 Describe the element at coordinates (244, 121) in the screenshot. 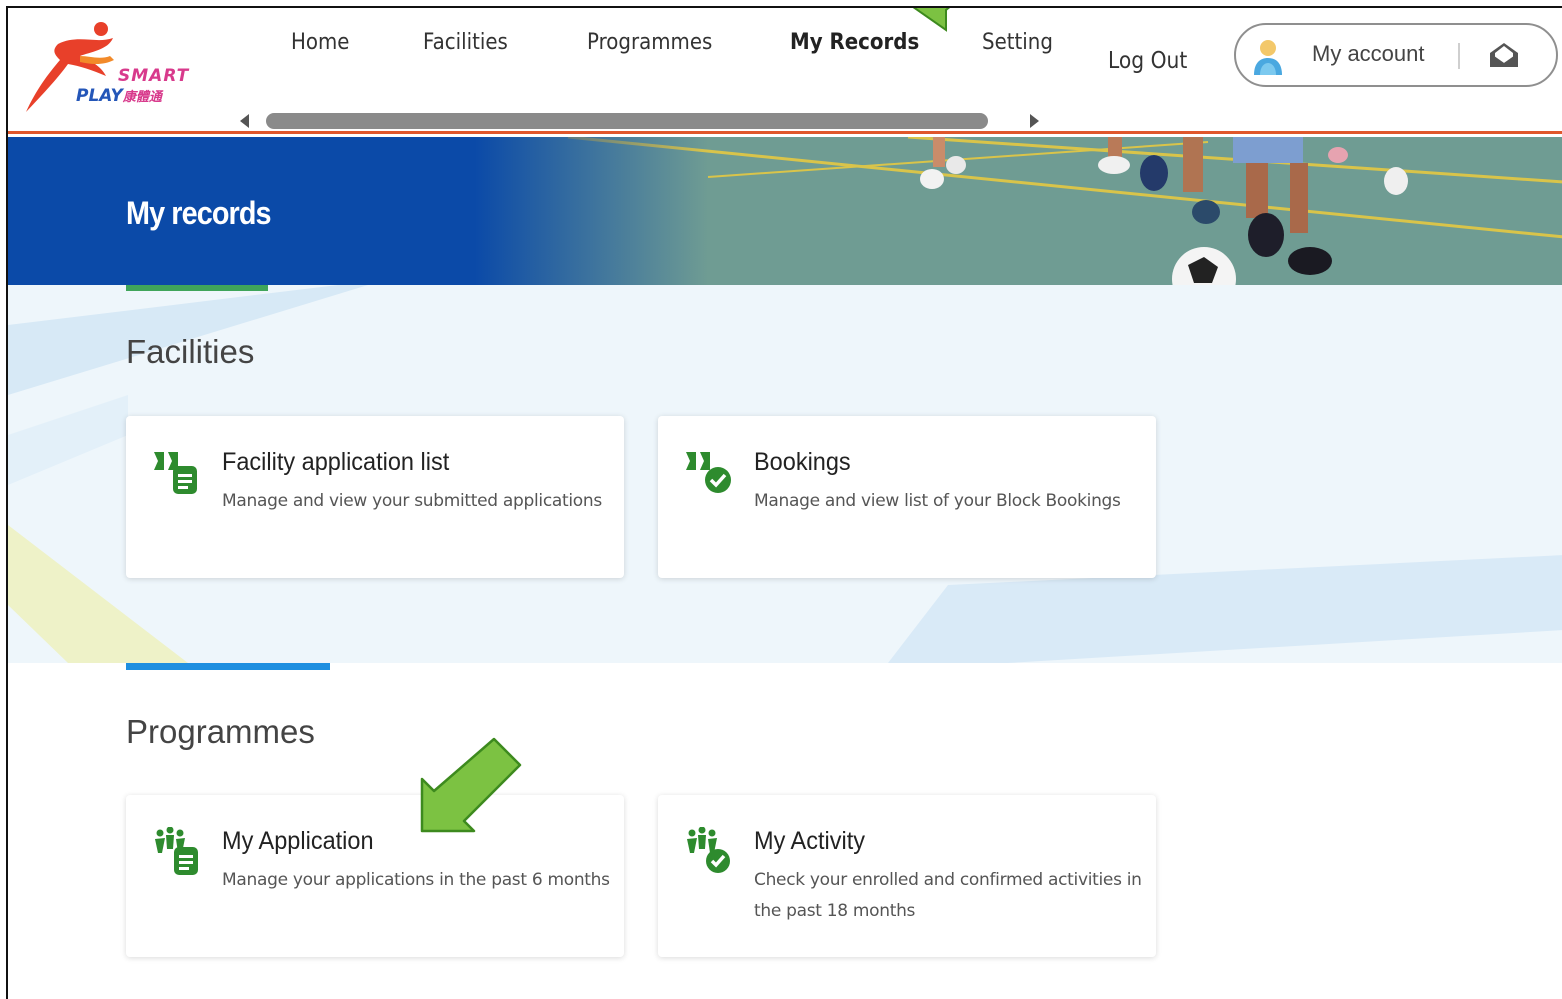

I see `scroll-left-arrow-icon` at that location.